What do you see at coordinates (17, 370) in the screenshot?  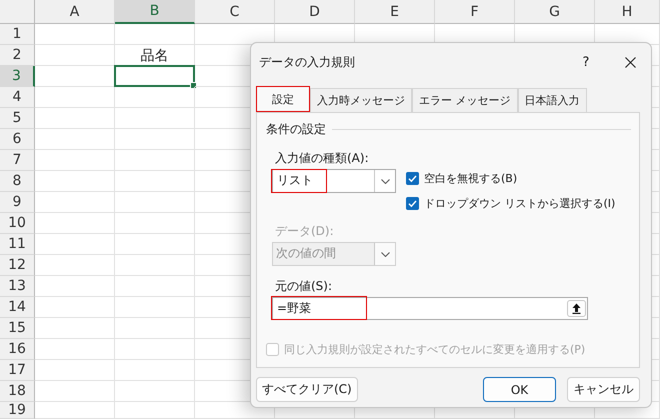 I see `row-header: 17` at bounding box center [17, 370].